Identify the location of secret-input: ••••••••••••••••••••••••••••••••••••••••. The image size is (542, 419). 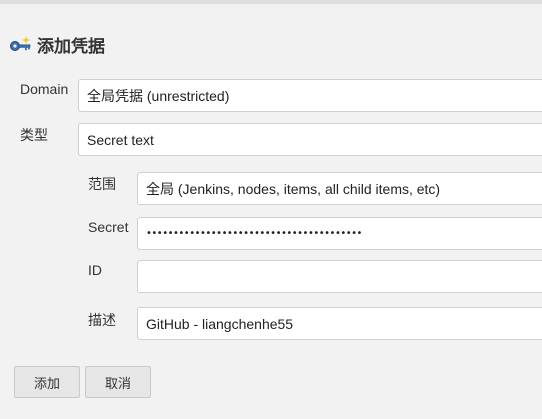
(339, 233).